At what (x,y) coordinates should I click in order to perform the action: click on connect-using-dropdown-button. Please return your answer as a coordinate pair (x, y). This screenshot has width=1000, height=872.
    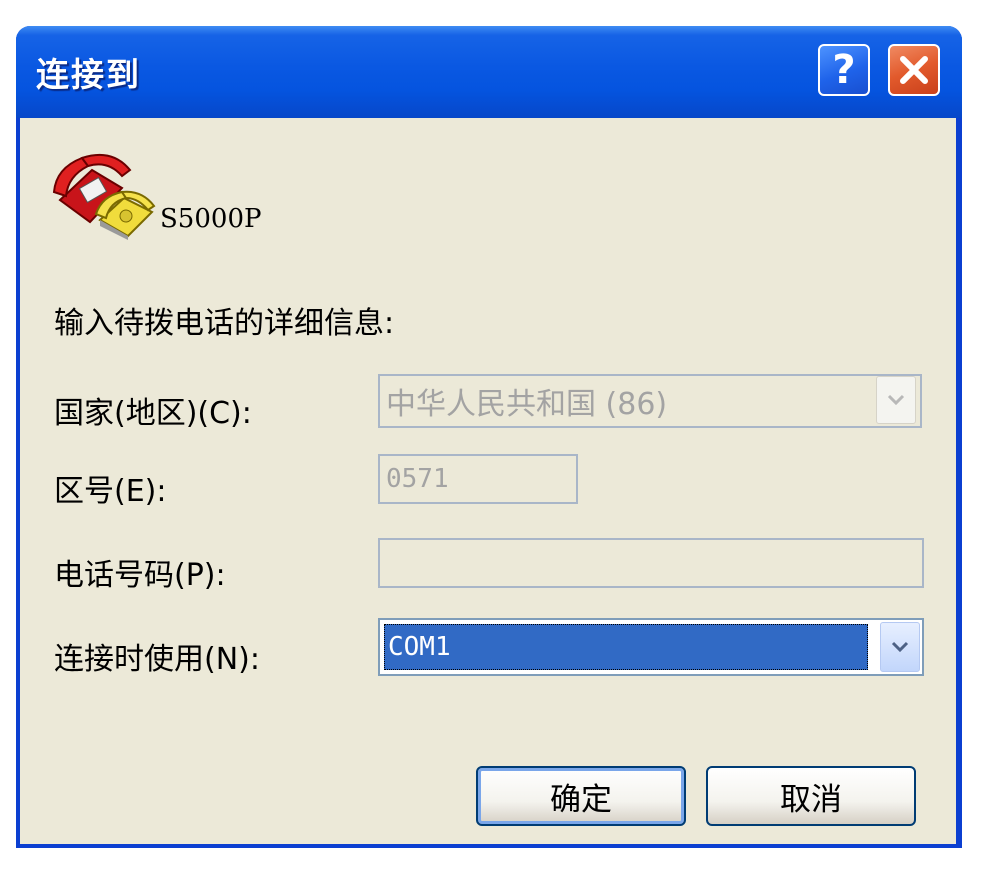
    Looking at the image, I should click on (900, 647).